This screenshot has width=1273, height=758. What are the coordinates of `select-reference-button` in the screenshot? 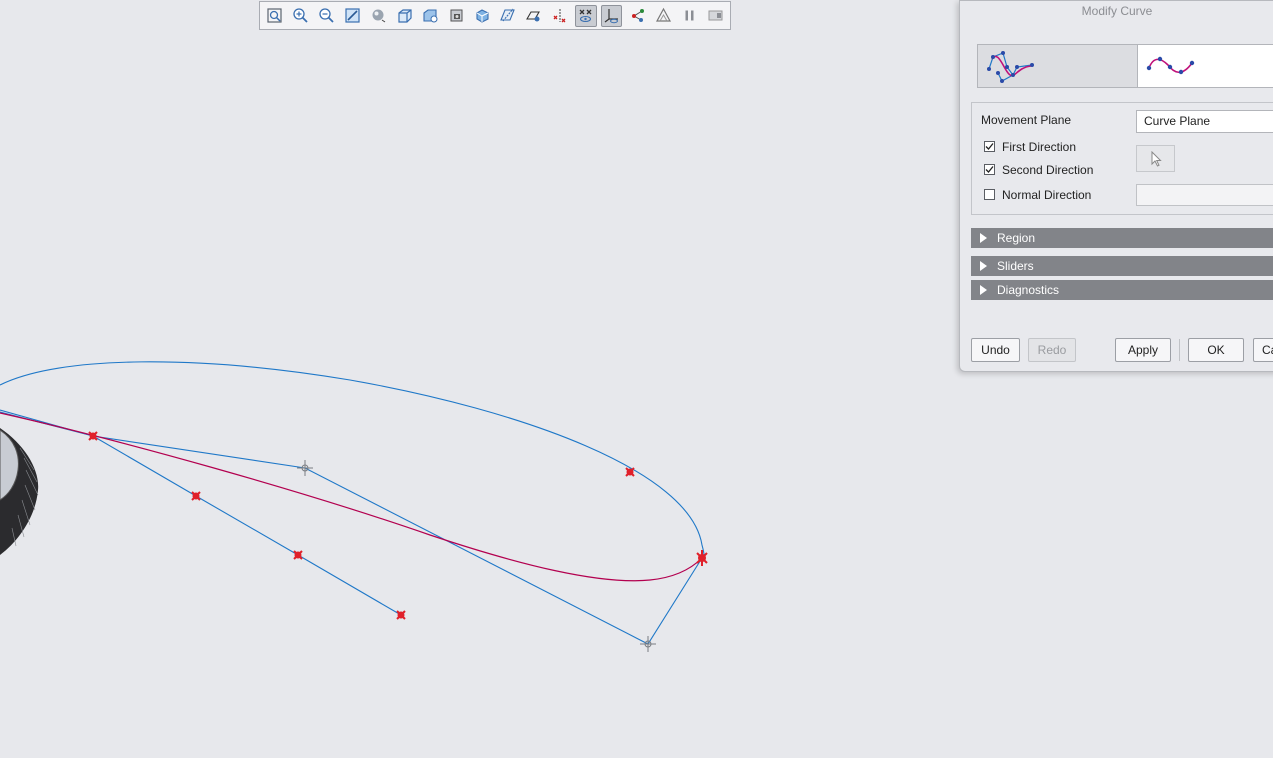 It's located at (1155, 158).